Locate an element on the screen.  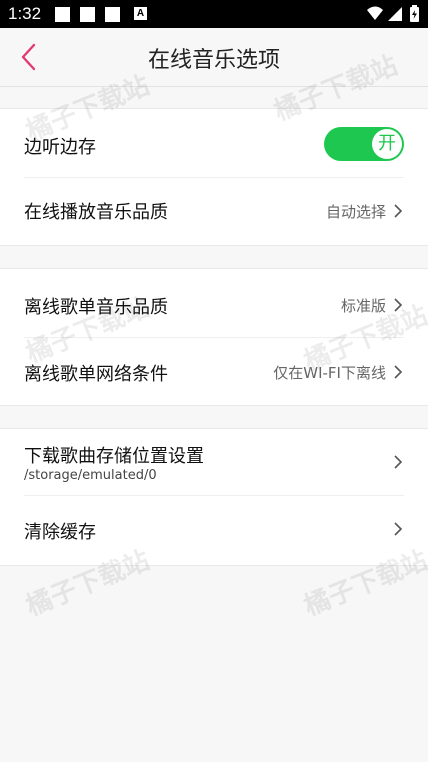
status-time: 1:32 is located at coordinates (25, 13).